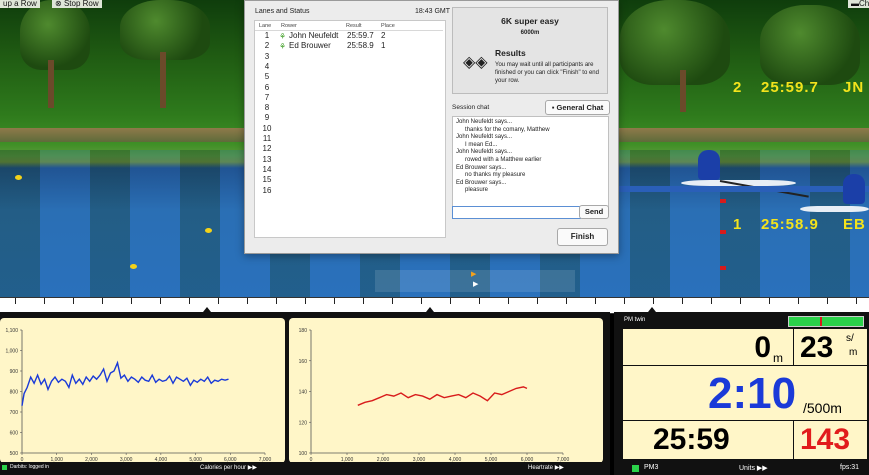  Describe the element at coordinates (349, 46) in the screenshot. I see `lane-row: 2 Ed Brouwer 25:58.9 1 ⚘` at that location.